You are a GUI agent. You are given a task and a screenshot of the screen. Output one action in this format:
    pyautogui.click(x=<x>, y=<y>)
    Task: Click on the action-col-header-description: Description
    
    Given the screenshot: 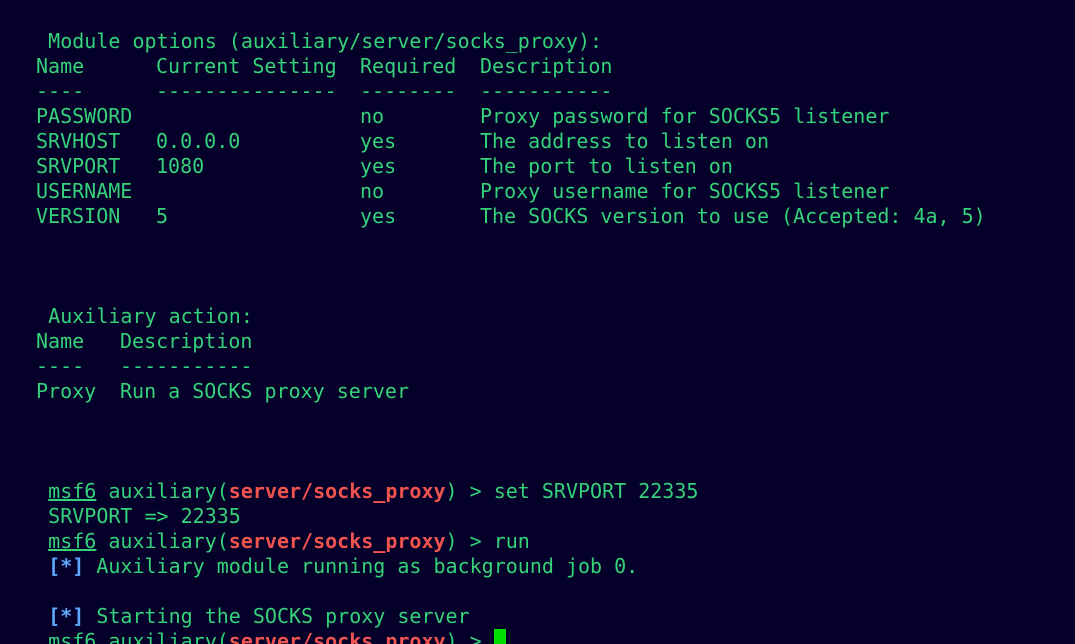 What is the action you would take?
    pyautogui.click(x=186, y=341)
    